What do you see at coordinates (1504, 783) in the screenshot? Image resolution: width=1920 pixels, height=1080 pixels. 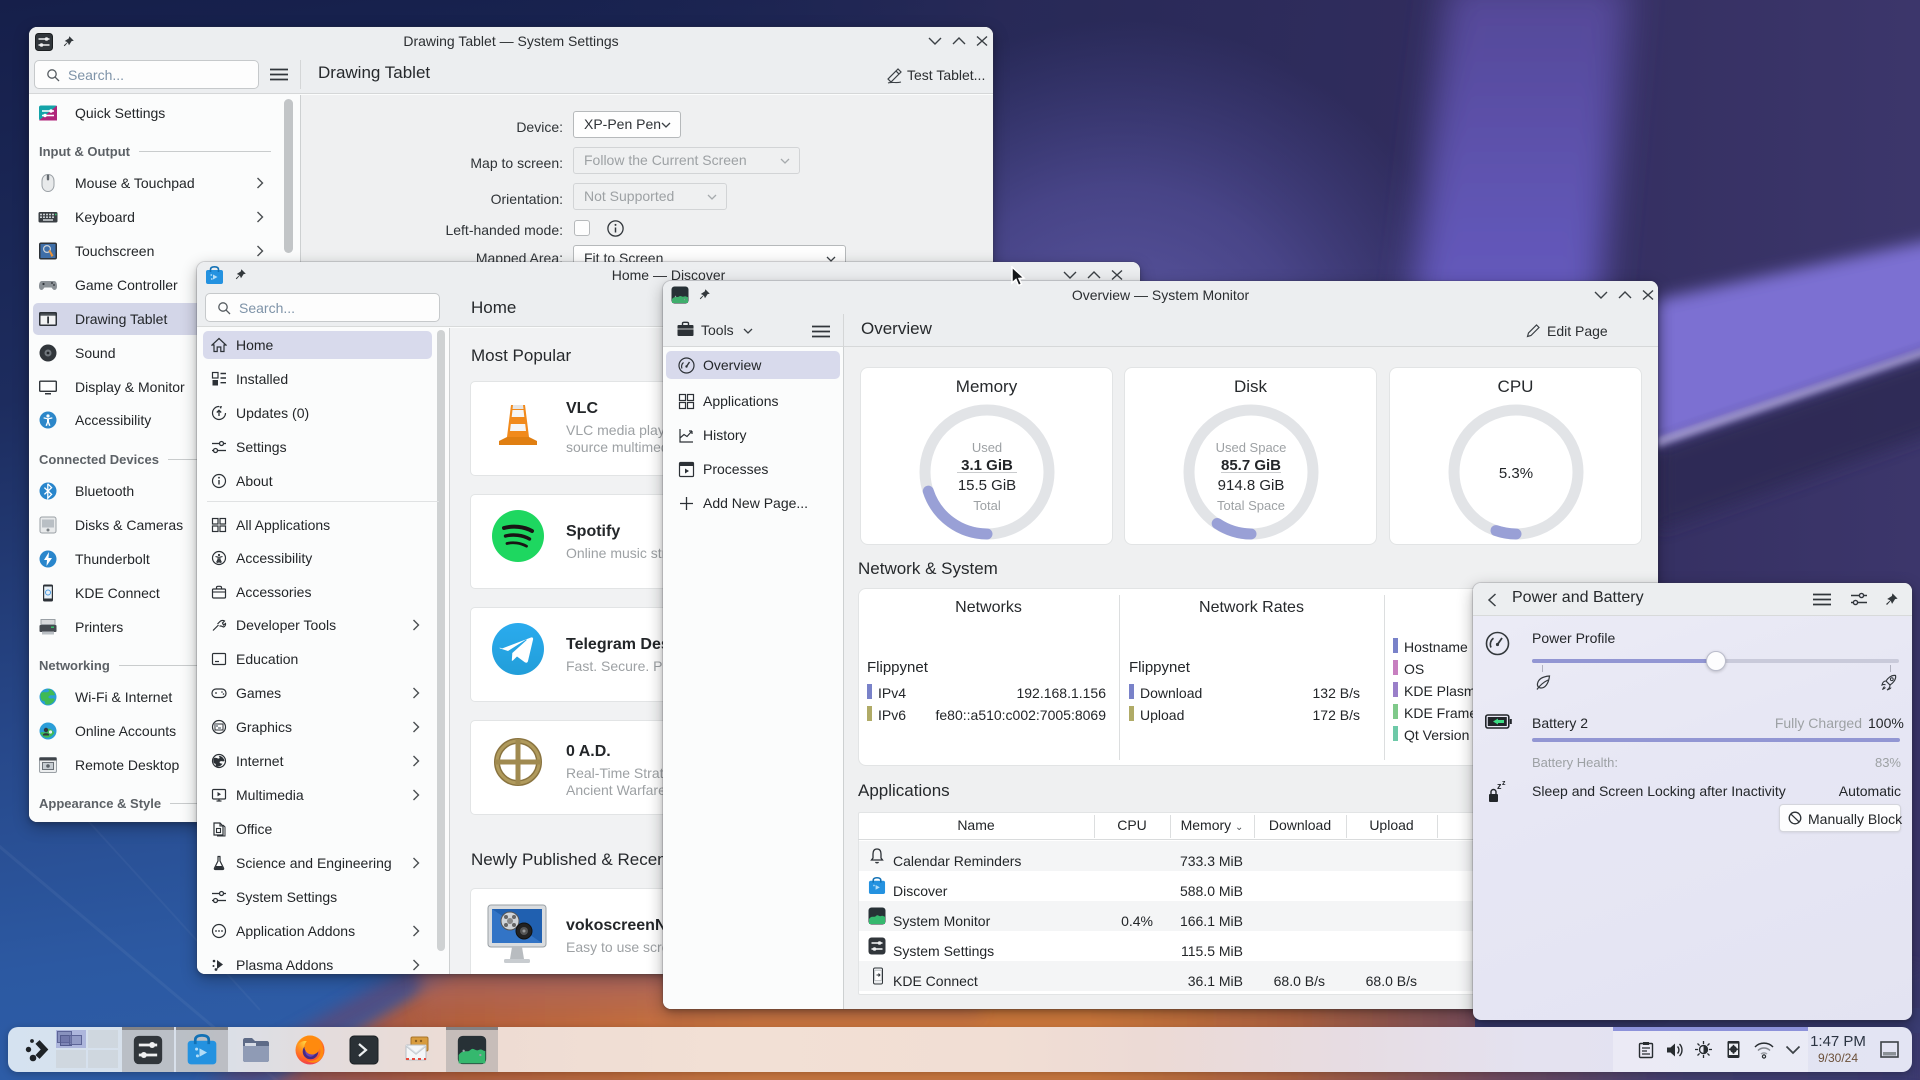 I see `svg-text: z` at bounding box center [1504, 783].